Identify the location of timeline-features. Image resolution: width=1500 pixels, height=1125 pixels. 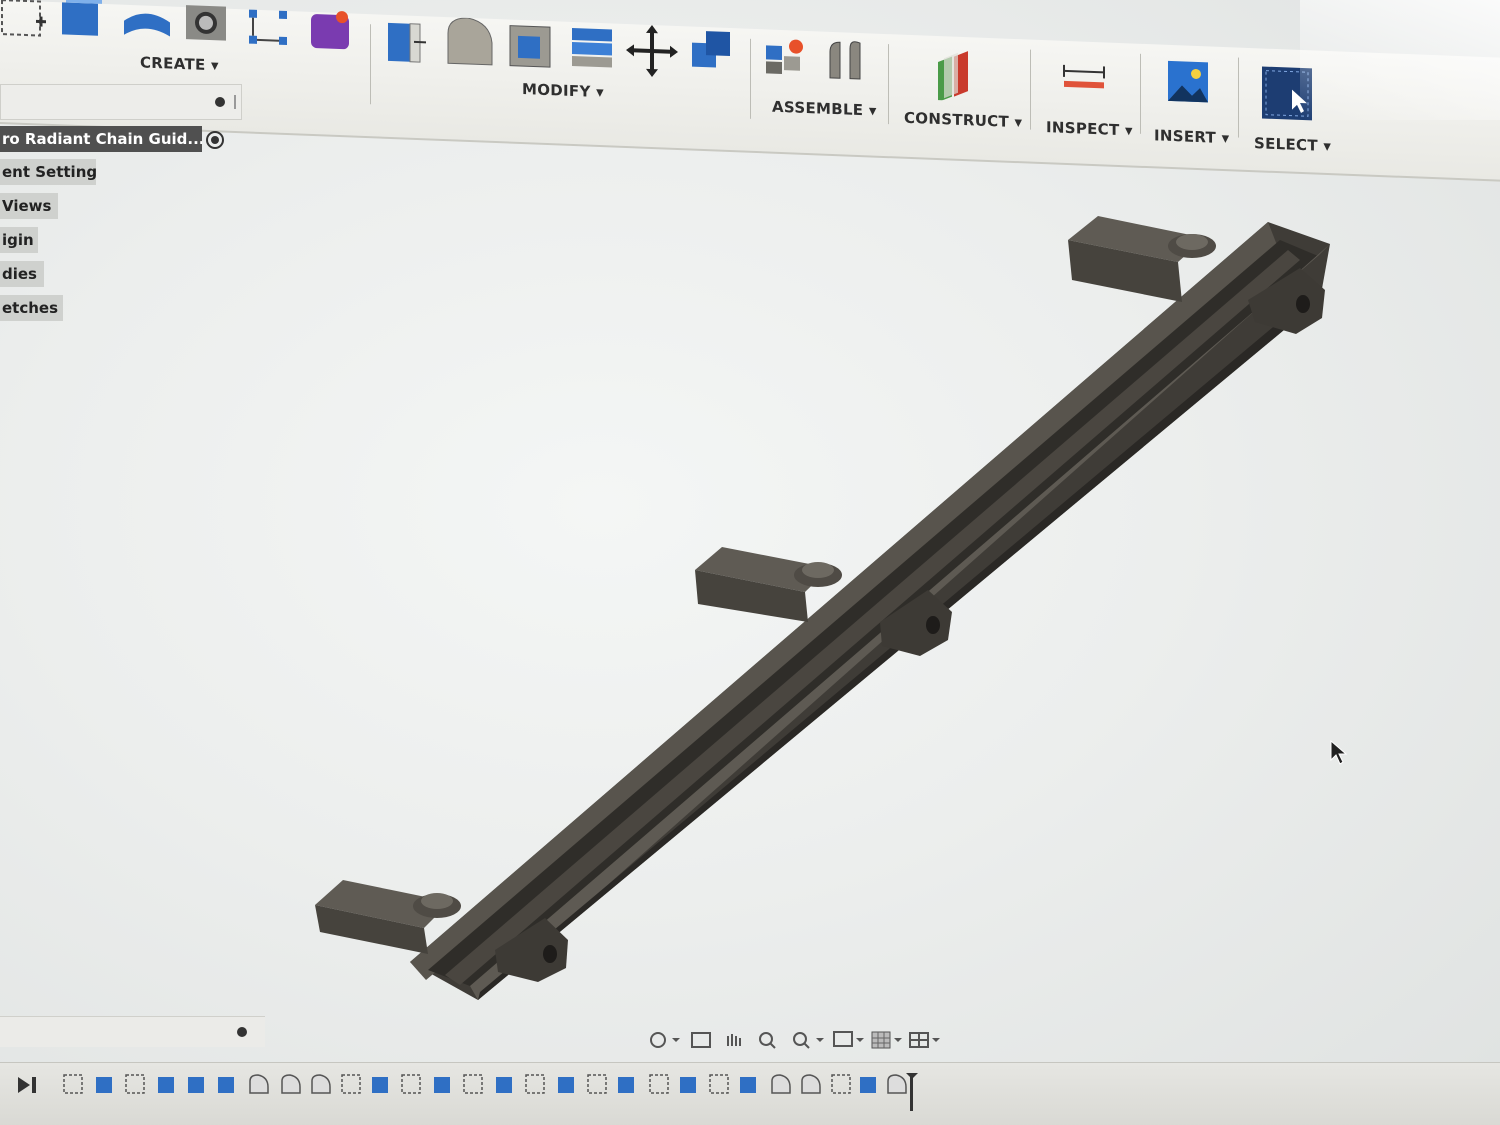
(495, 1094).